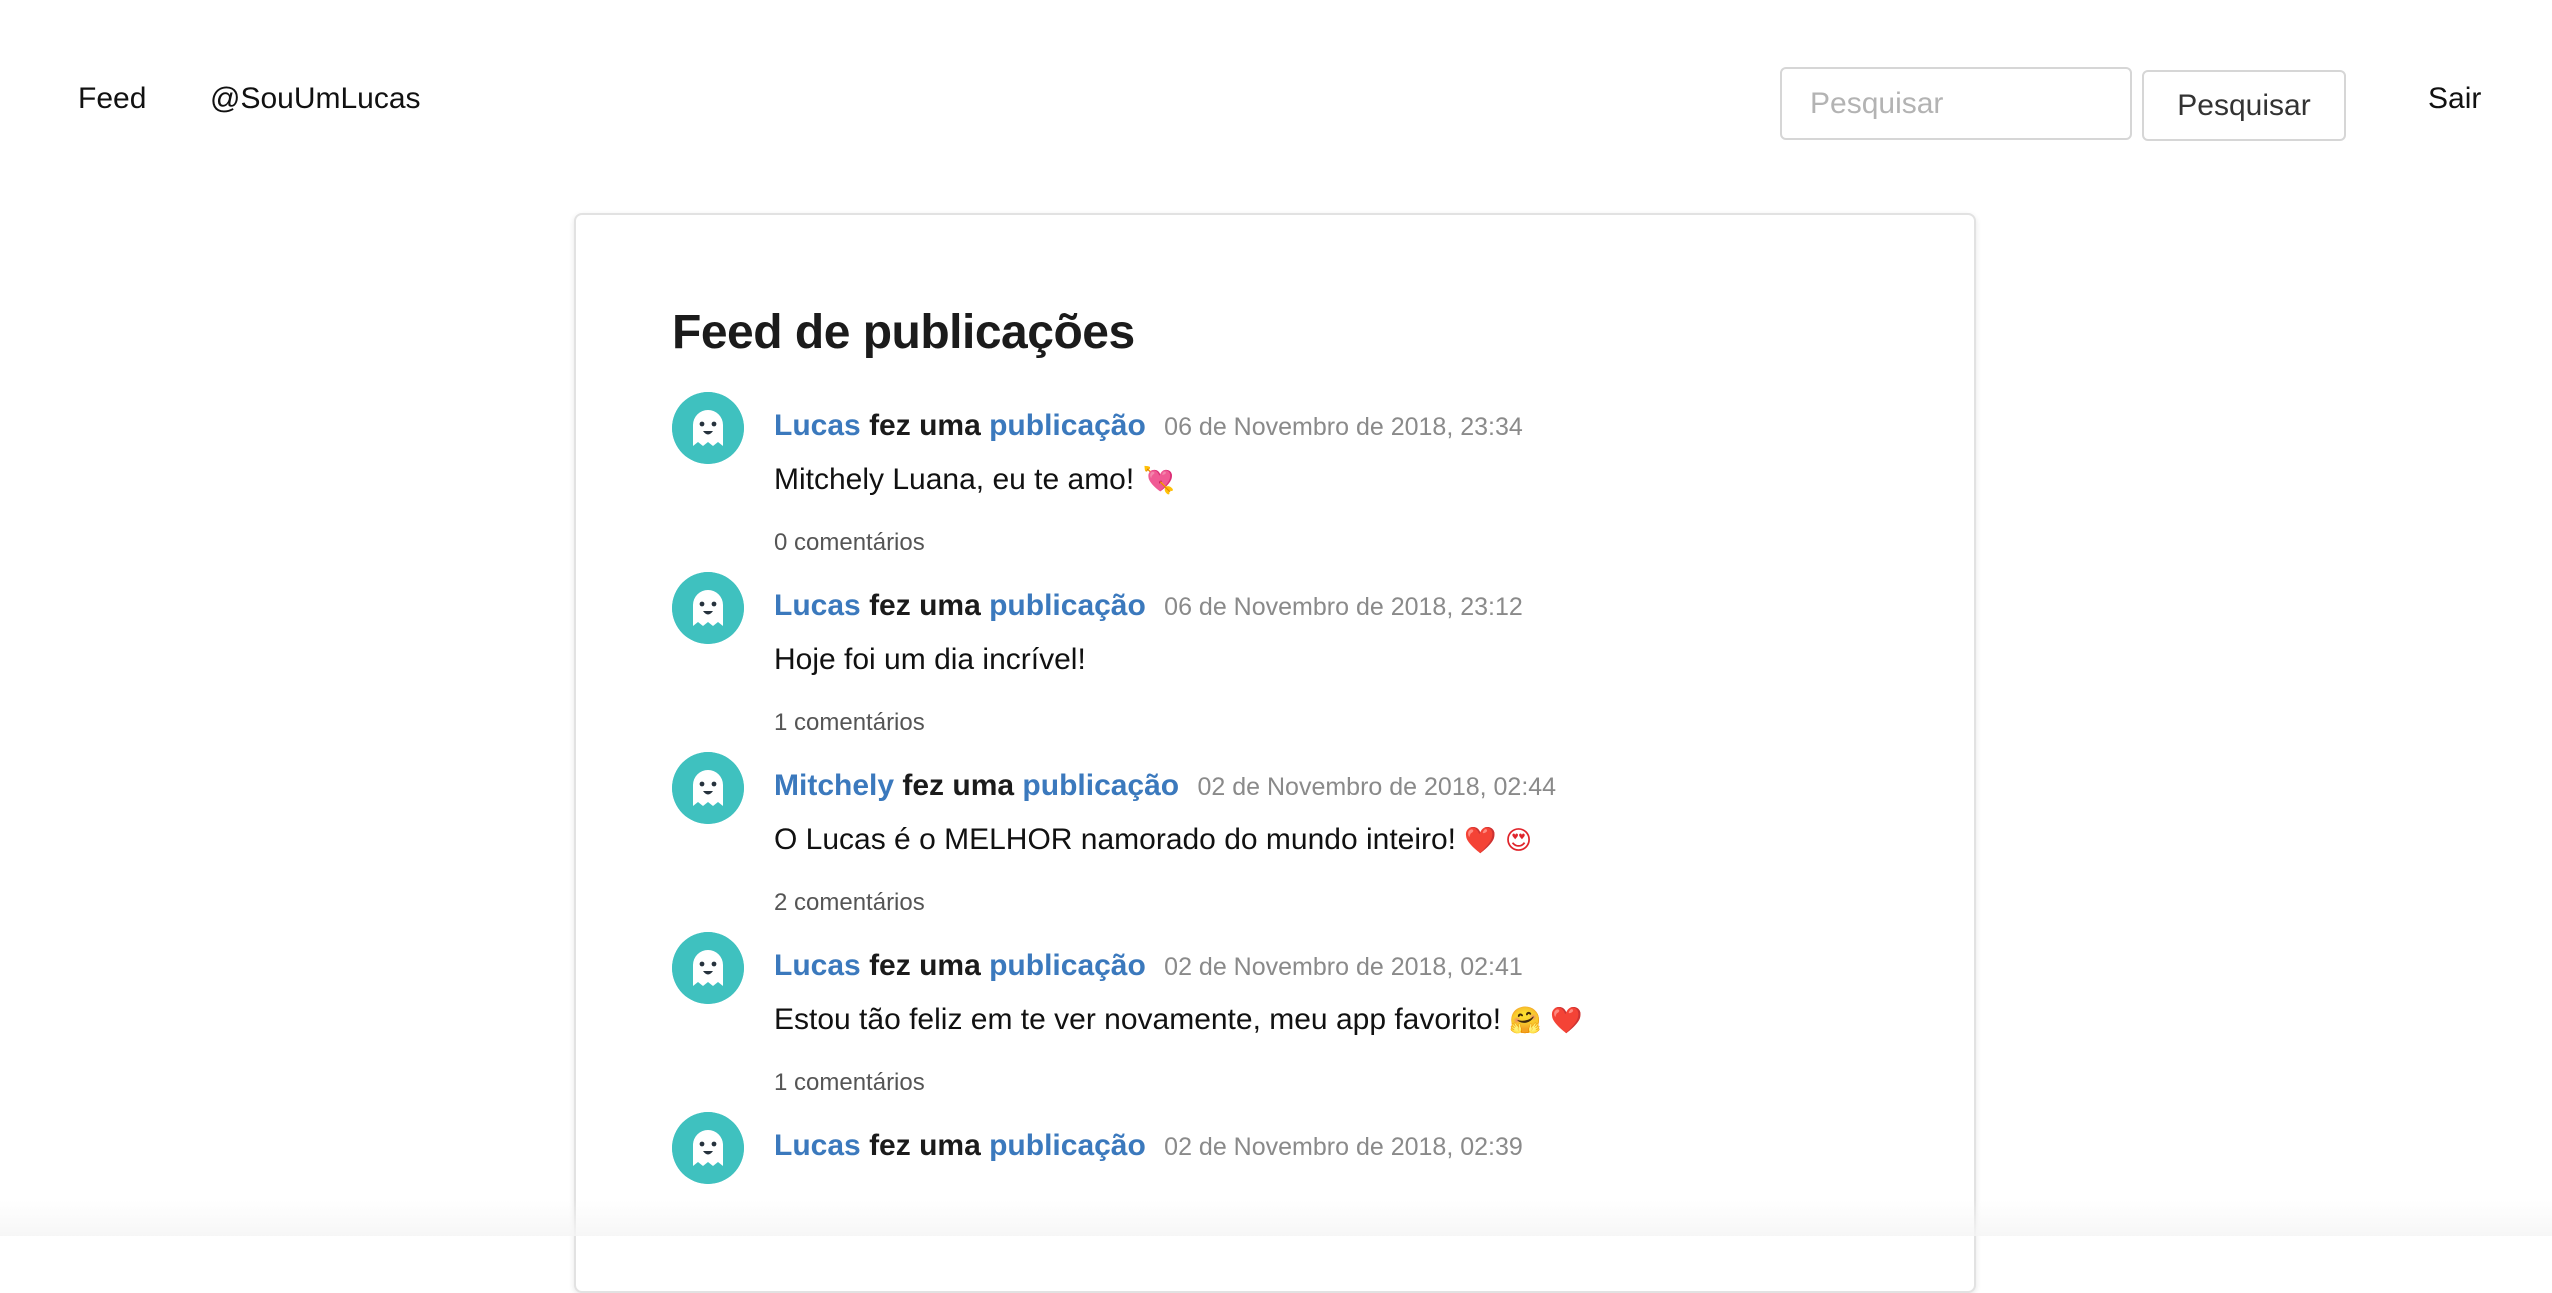 Image resolution: width=2552 pixels, height=1293 pixels. I want to click on post-body-text: Hoje foi um dia incrível!, so click(930, 659).